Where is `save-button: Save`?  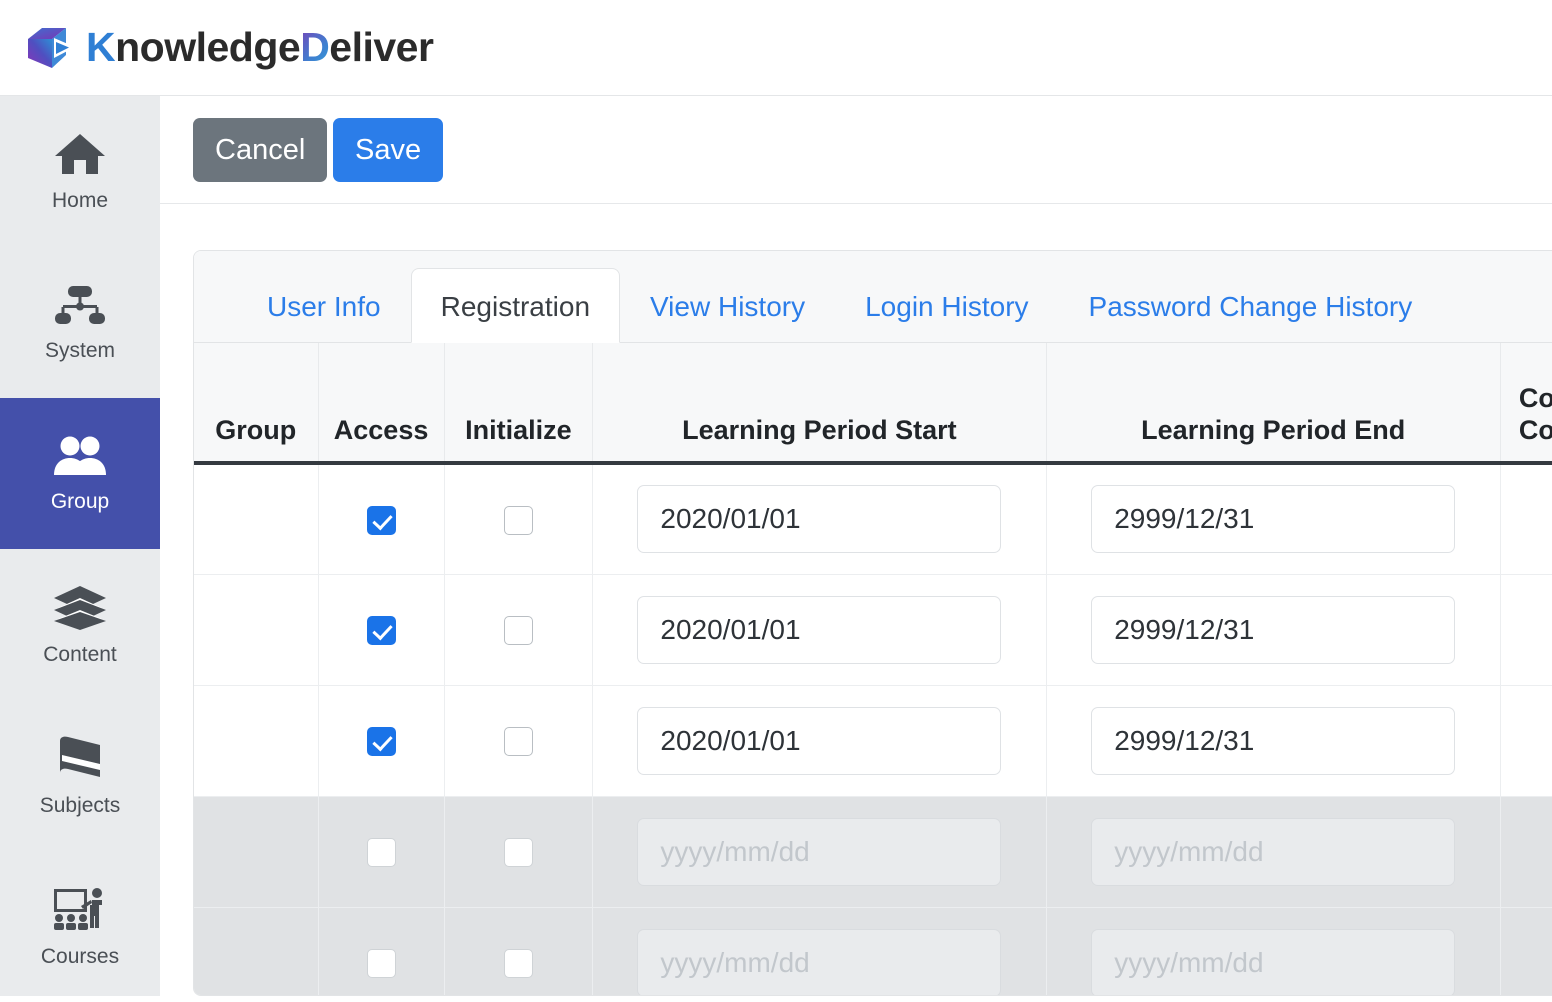 save-button: Save is located at coordinates (388, 150).